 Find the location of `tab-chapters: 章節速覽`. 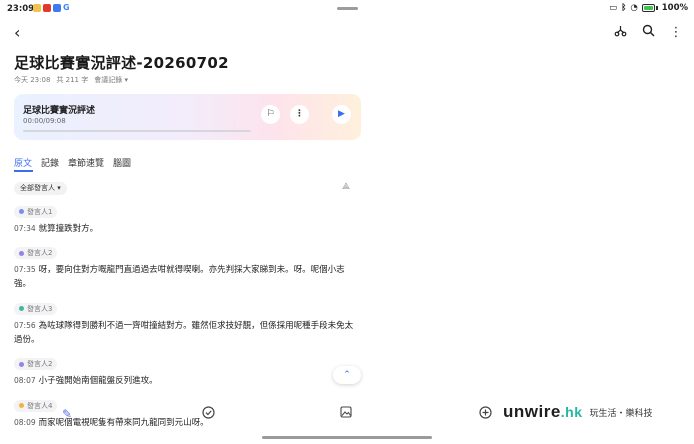

tab-chapters: 章節速覽 is located at coordinates (86, 162).